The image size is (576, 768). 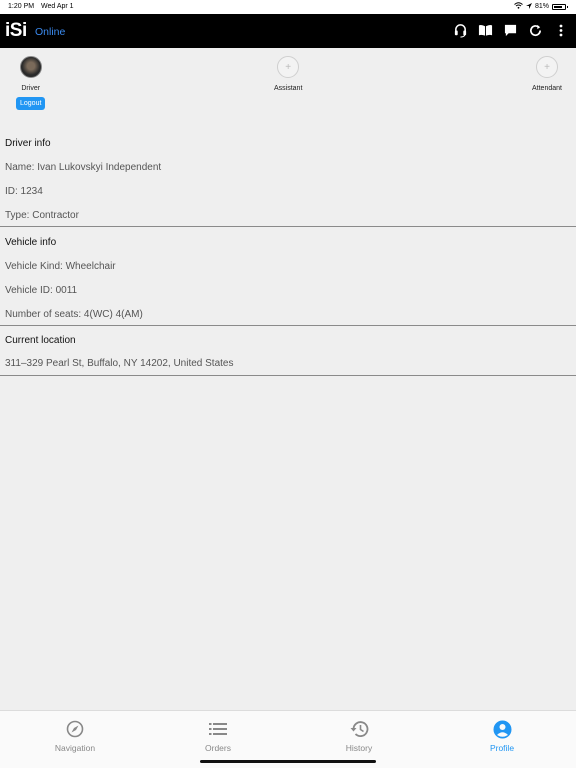 I want to click on tab-orders: Orders, so click(x=218, y=736).